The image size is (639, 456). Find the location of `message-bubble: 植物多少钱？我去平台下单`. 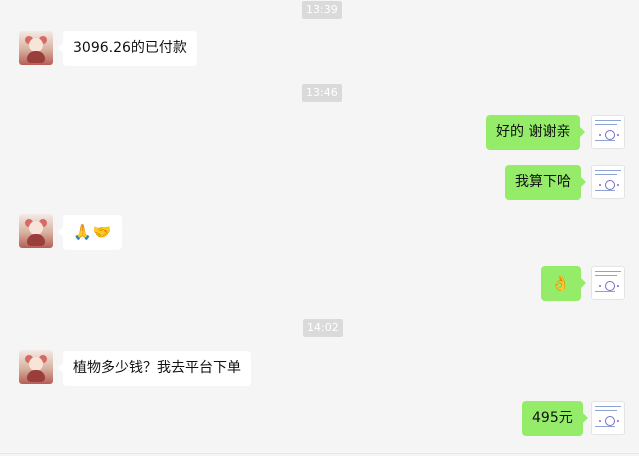

message-bubble: 植物多少钱？我去平台下单 is located at coordinates (154, 368).